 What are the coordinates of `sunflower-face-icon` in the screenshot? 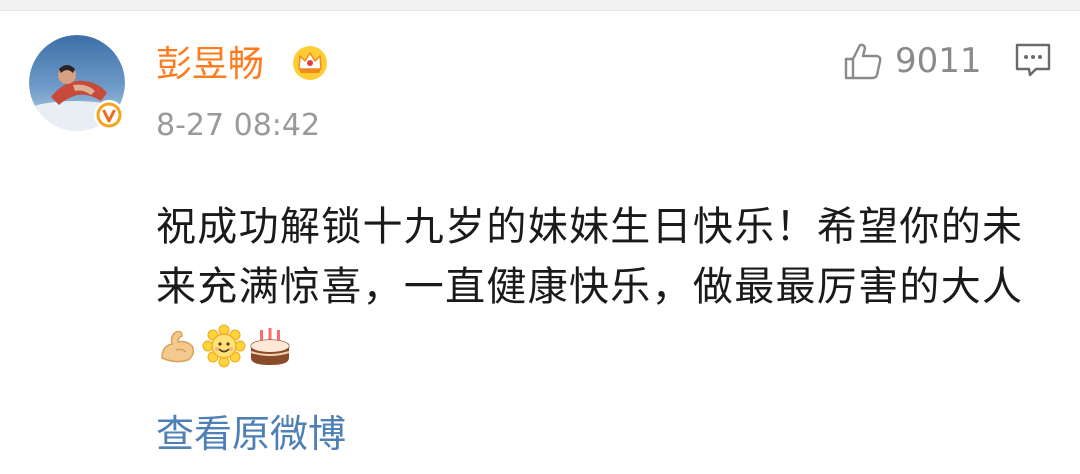 It's located at (224, 346).